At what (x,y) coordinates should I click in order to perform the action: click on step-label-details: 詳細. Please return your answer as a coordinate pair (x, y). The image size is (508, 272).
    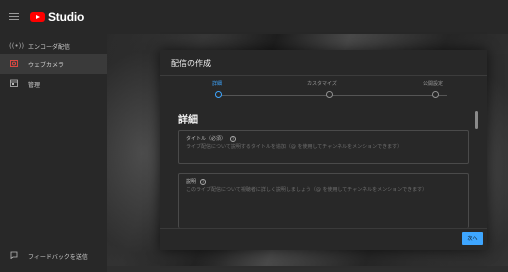
    Looking at the image, I should click on (217, 83).